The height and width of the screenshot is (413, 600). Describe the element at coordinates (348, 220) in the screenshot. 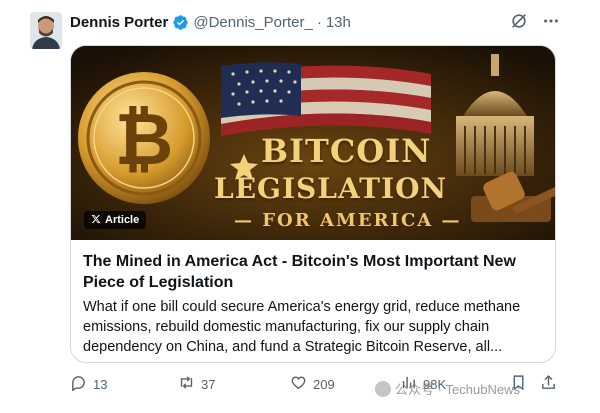

I see `banner-title-line3: — FOR AMERICA —` at that location.